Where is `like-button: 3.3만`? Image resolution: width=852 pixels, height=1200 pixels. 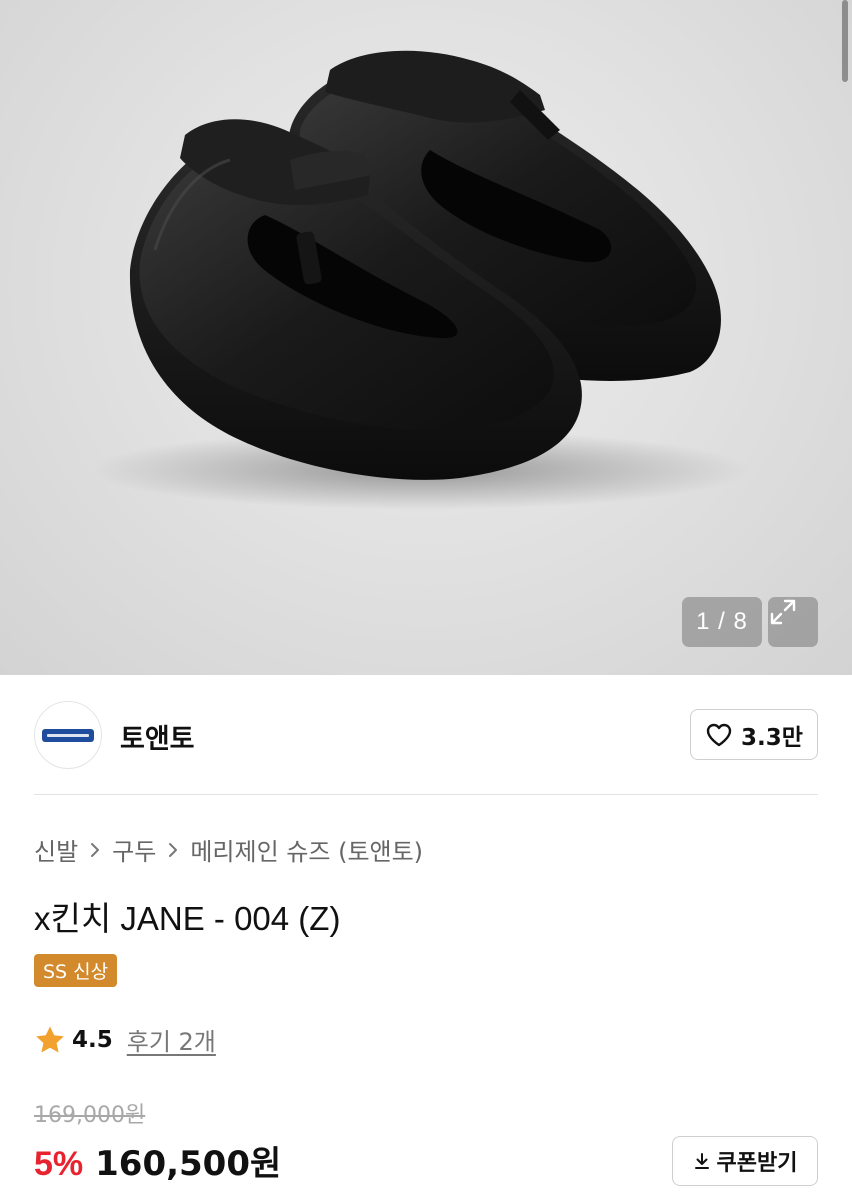 like-button: 3.3만 is located at coordinates (754, 734).